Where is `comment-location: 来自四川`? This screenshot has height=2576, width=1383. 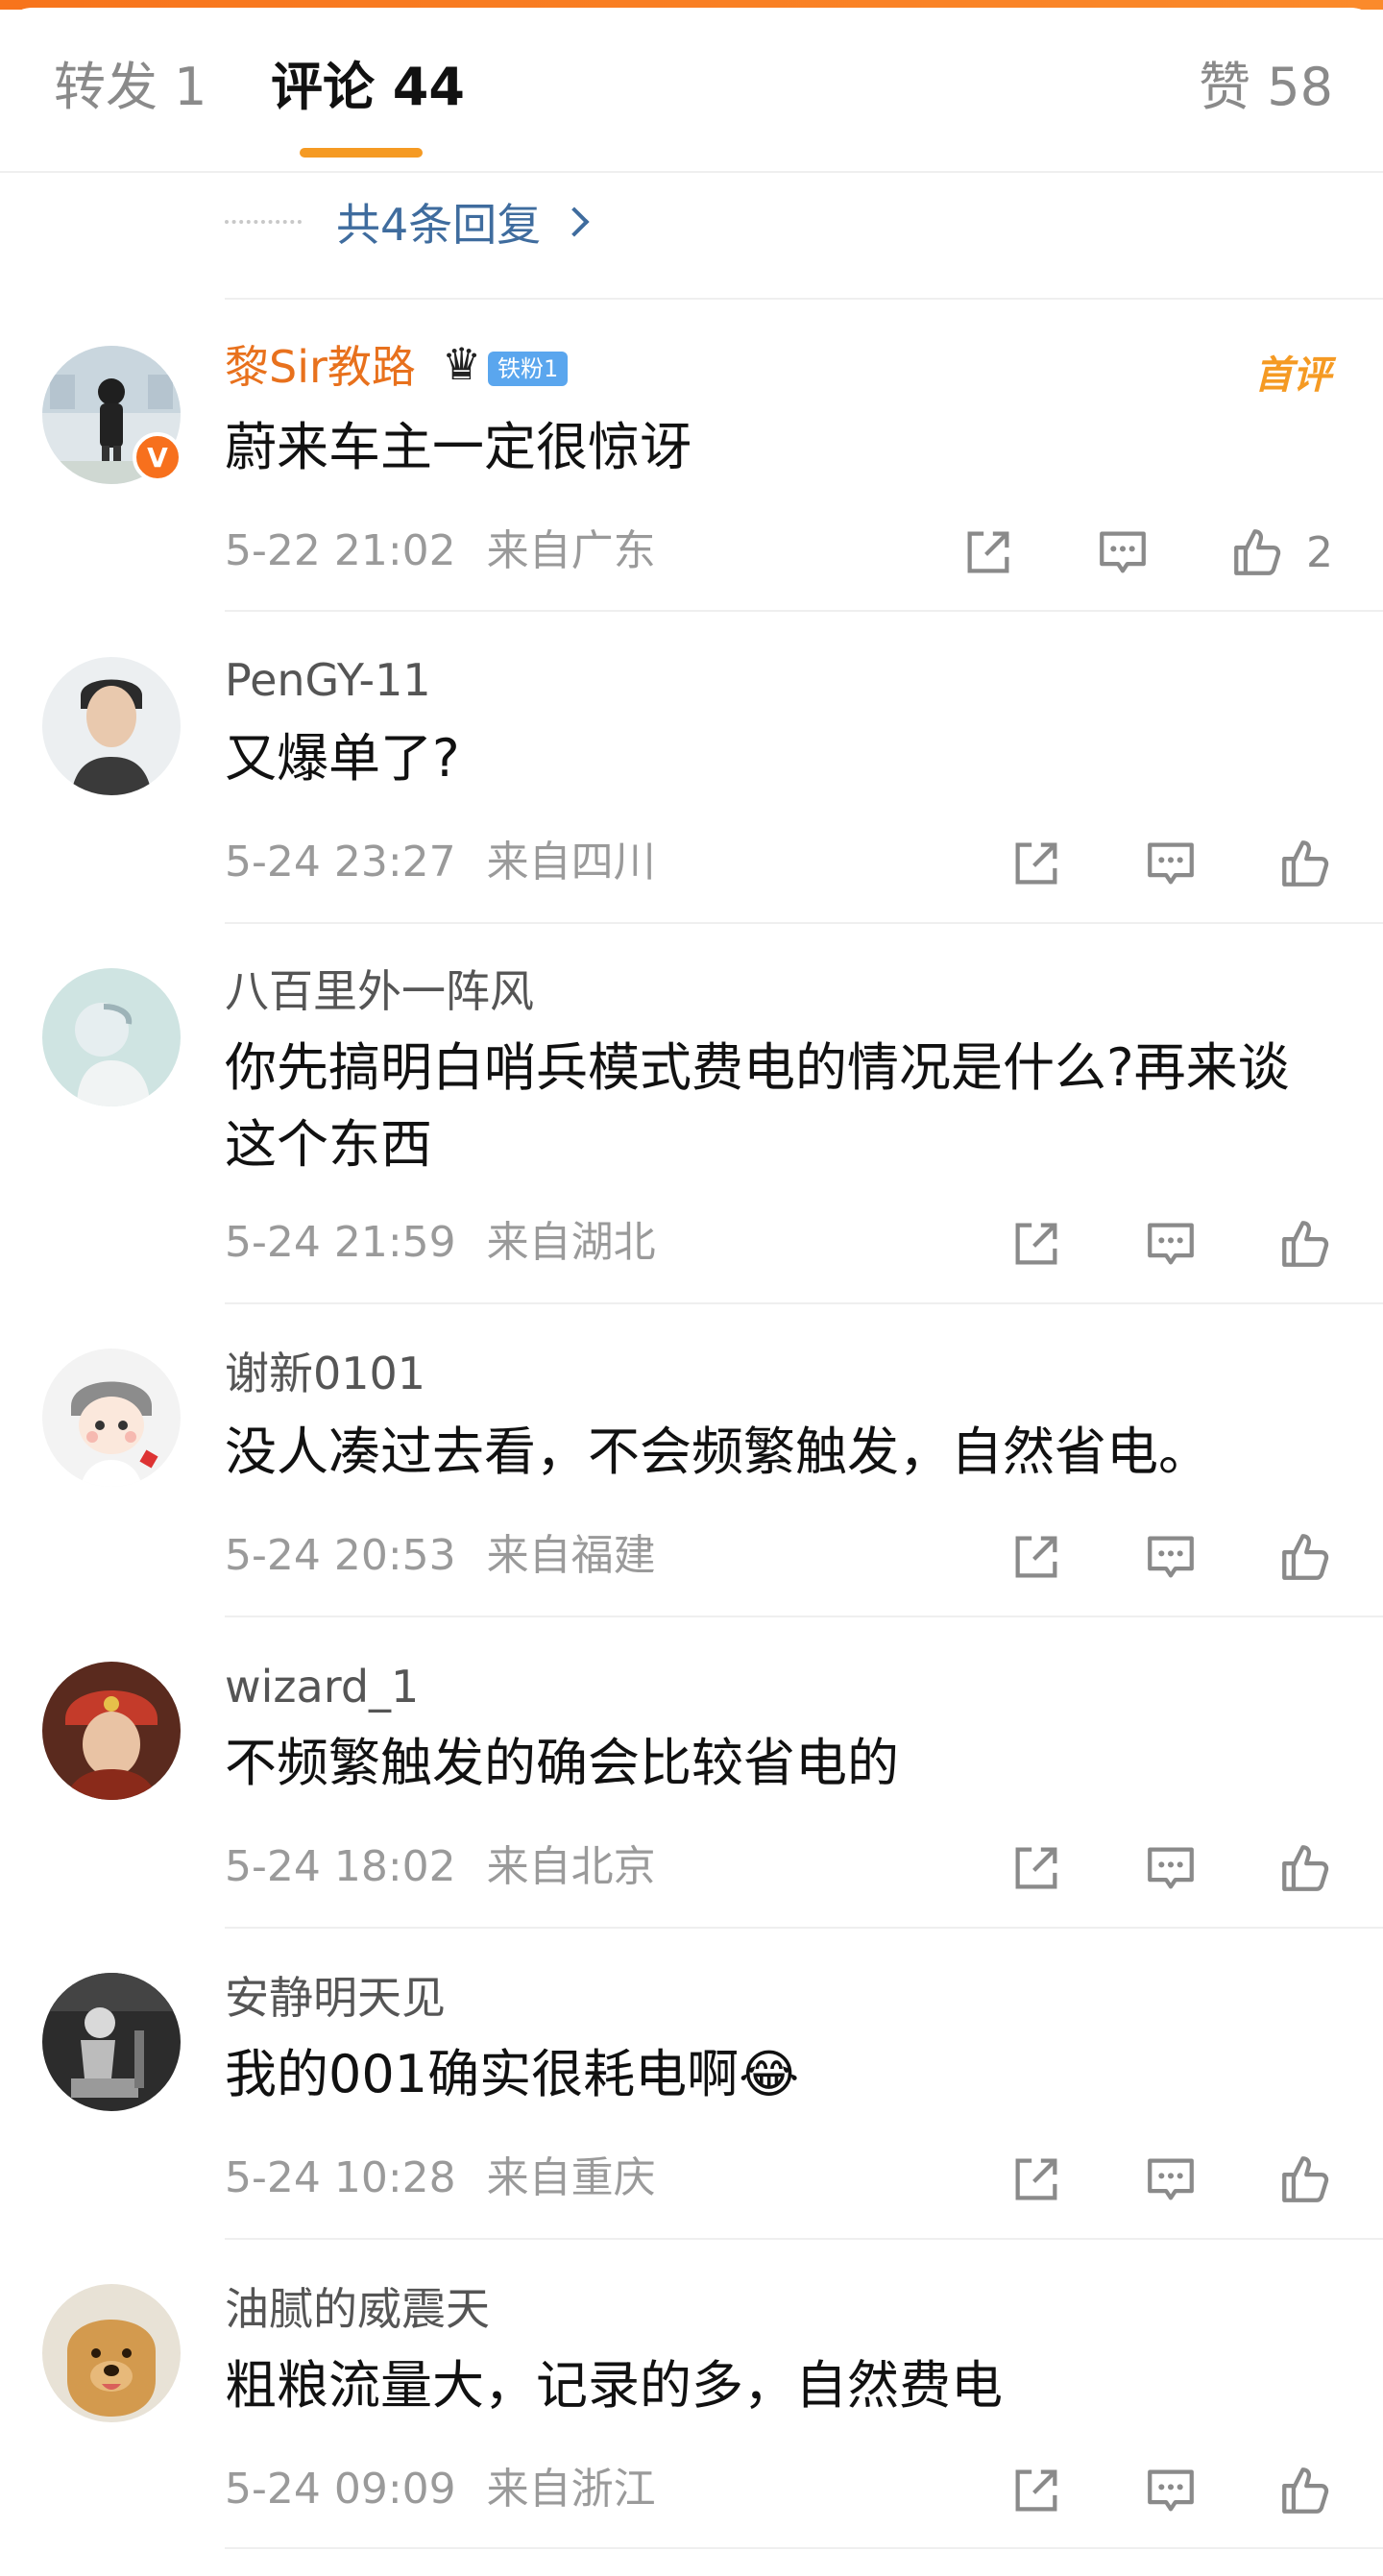 comment-location: 来自四川 is located at coordinates (571, 862).